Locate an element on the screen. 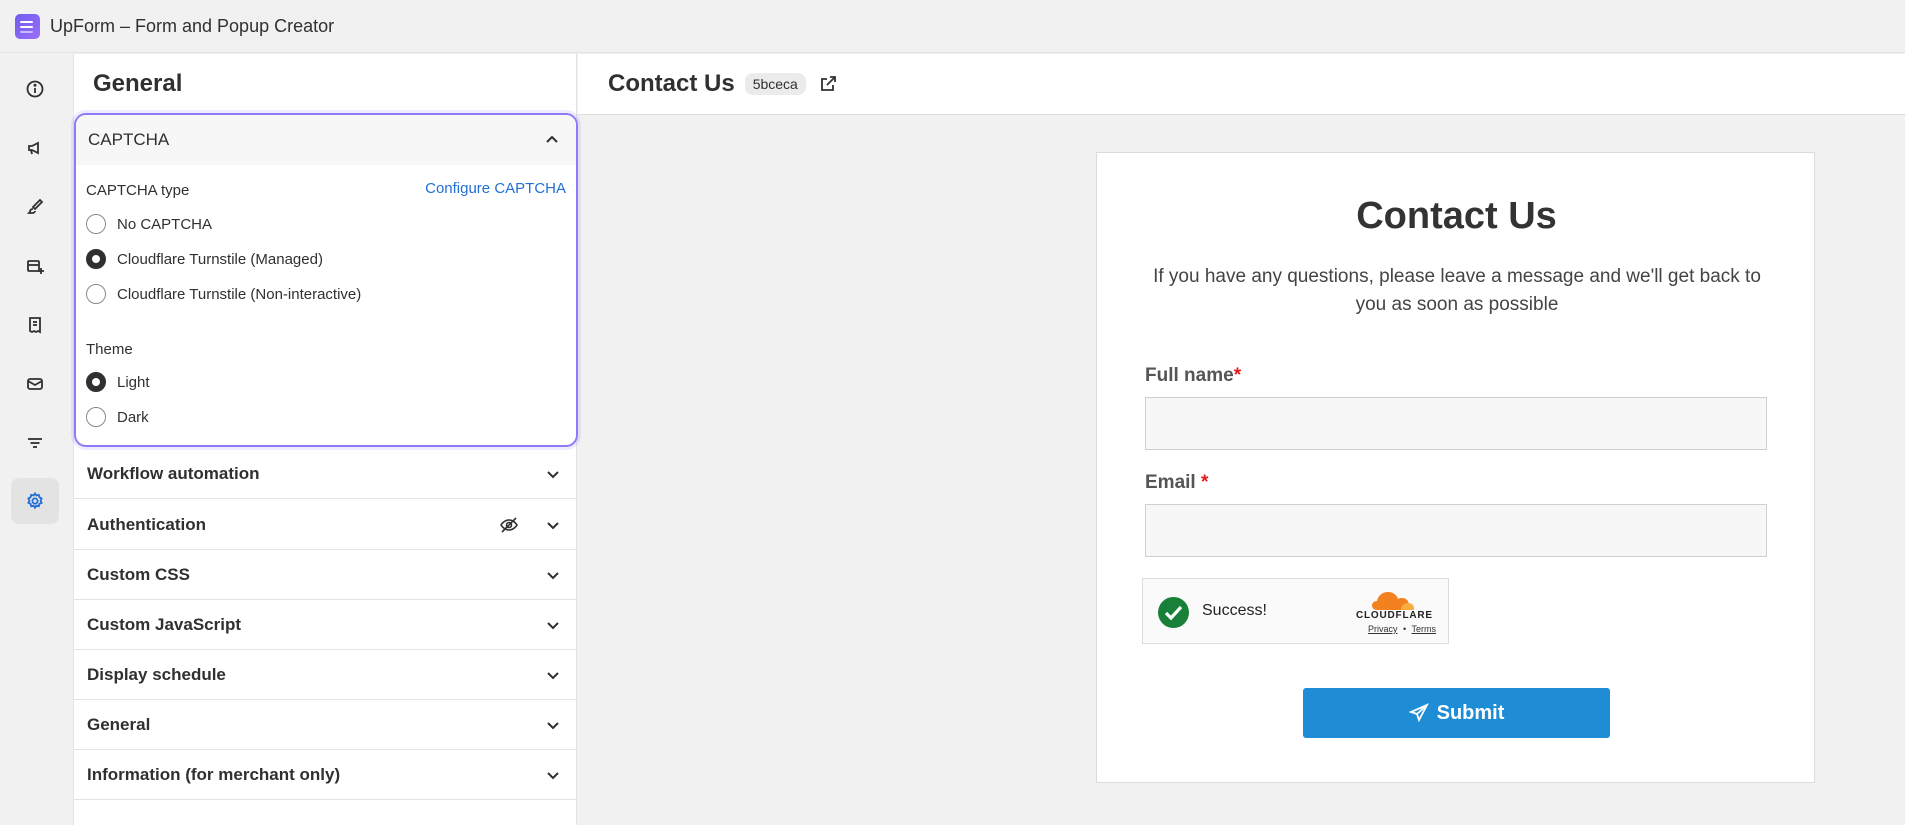  section-label: Authentication is located at coordinates (146, 524).